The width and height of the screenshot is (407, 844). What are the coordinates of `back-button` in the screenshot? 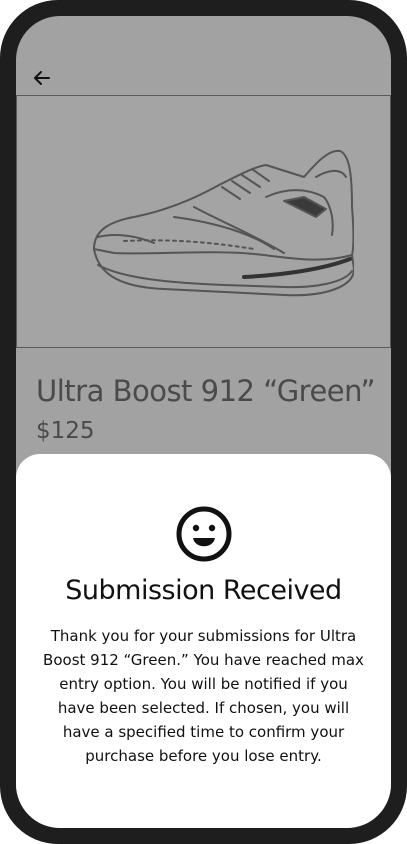 It's located at (42, 78).